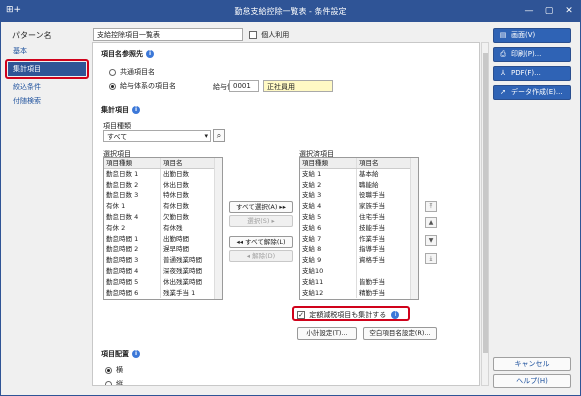  I want to click on move-up-icon: ▲, so click(431, 222).